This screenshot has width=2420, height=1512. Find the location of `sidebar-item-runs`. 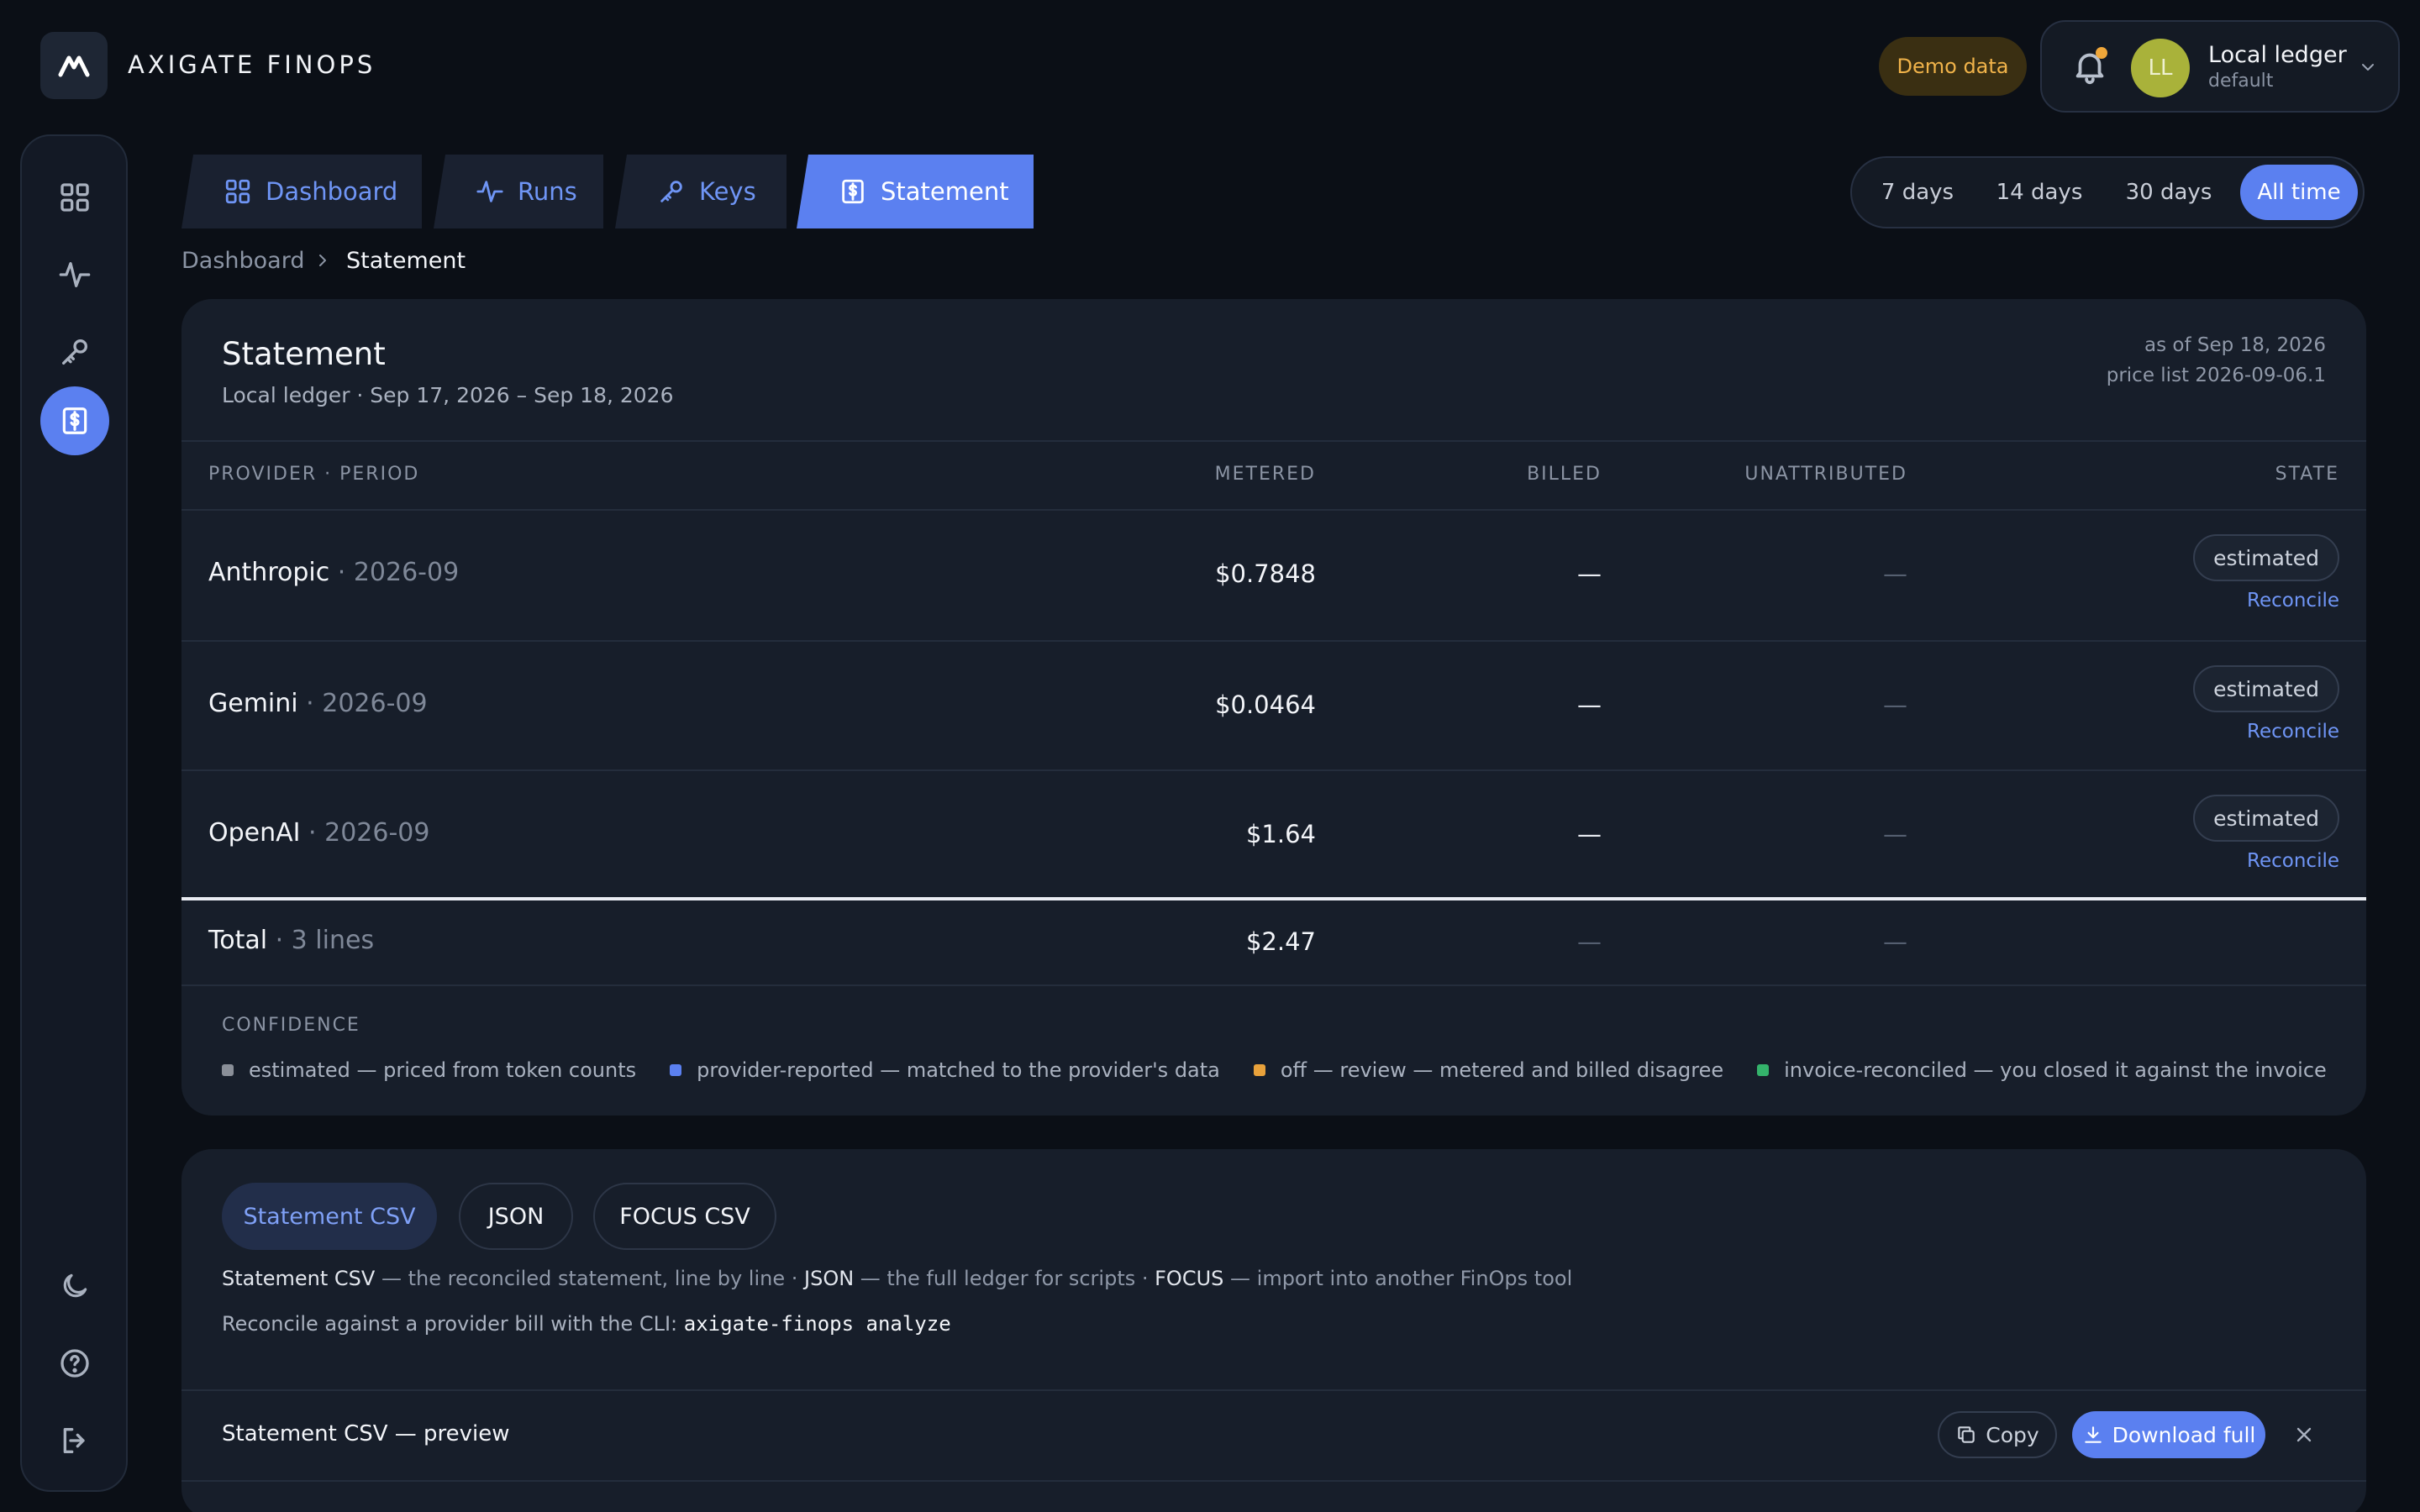

sidebar-item-runs is located at coordinates (75, 274).